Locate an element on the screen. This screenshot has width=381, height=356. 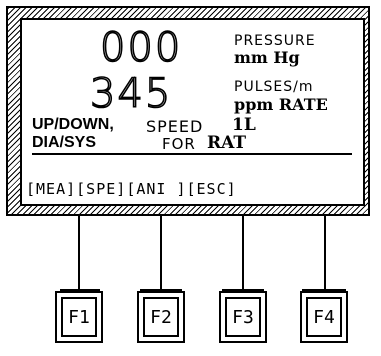
instruction-line-1-mid: SPEED is located at coordinates (175, 126).